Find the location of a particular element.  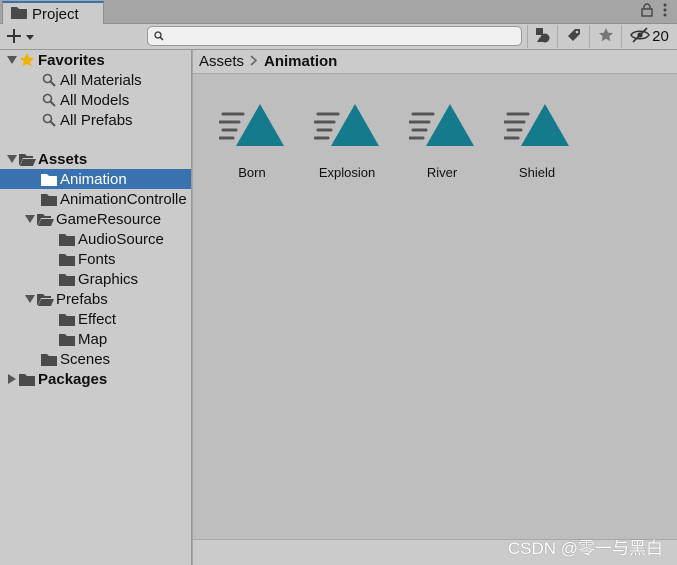

asset-river: River is located at coordinates (442, 145).